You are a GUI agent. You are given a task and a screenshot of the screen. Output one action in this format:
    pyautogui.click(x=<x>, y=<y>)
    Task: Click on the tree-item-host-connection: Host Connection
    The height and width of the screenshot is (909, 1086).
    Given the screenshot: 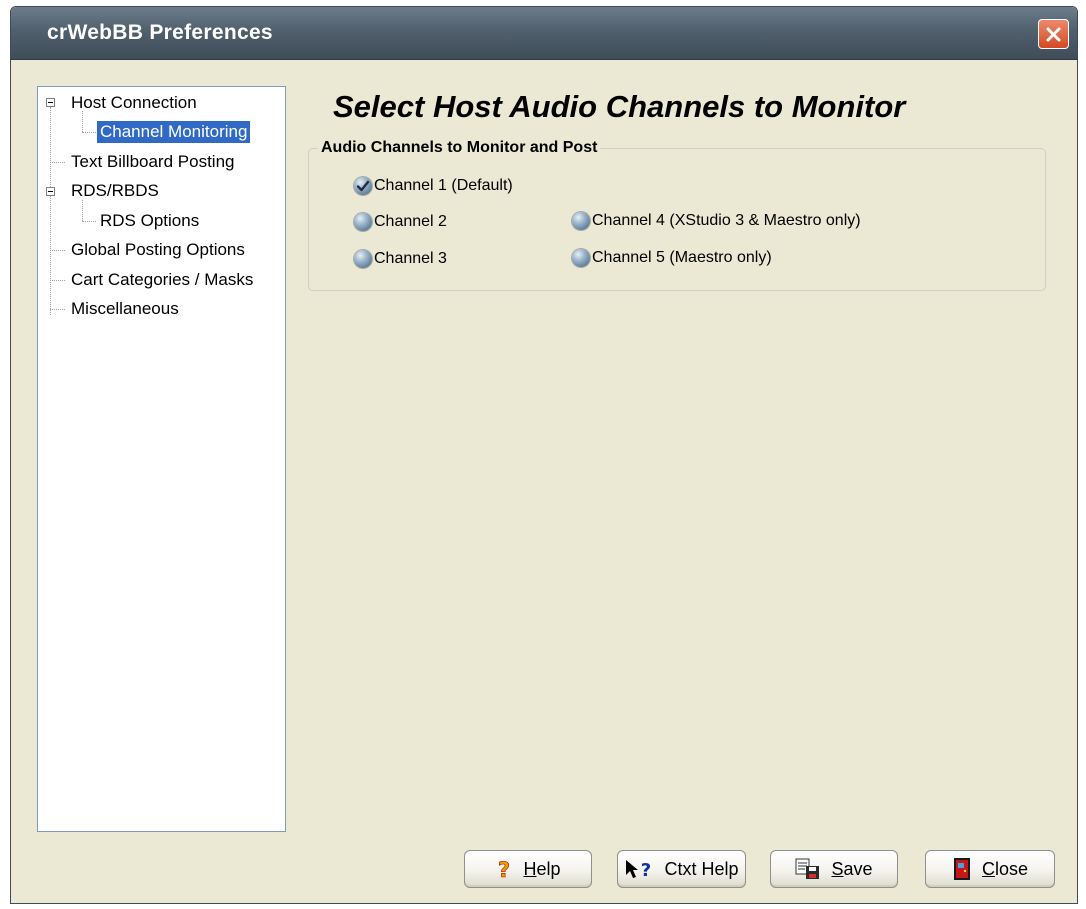 What is the action you would take?
    pyautogui.click(x=134, y=103)
    